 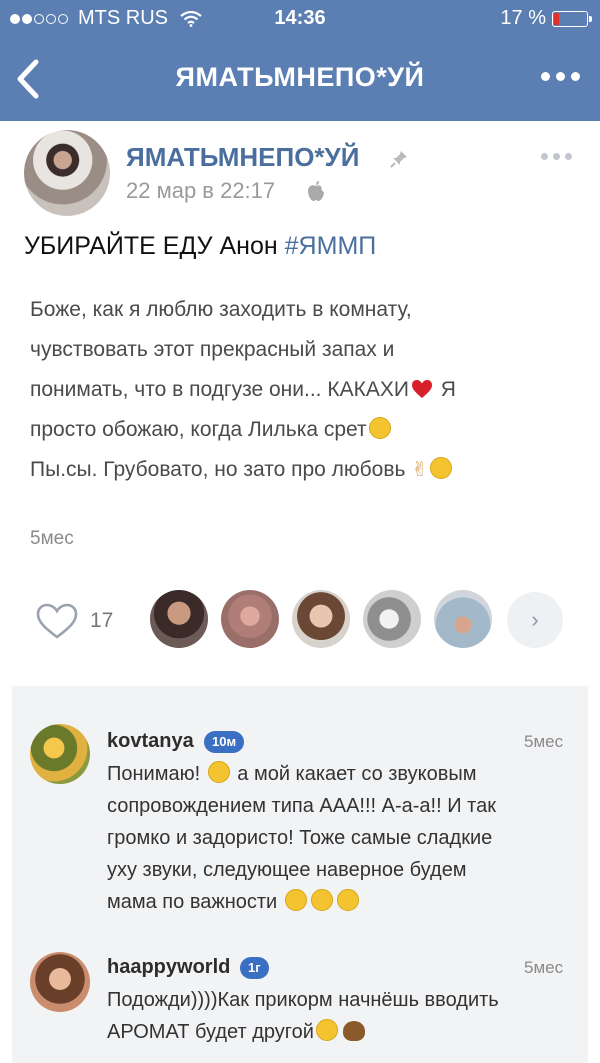 I want to click on post-text-body: УБИРАЙТЕ ЕДУ Анон, so click(x=154, y=246).